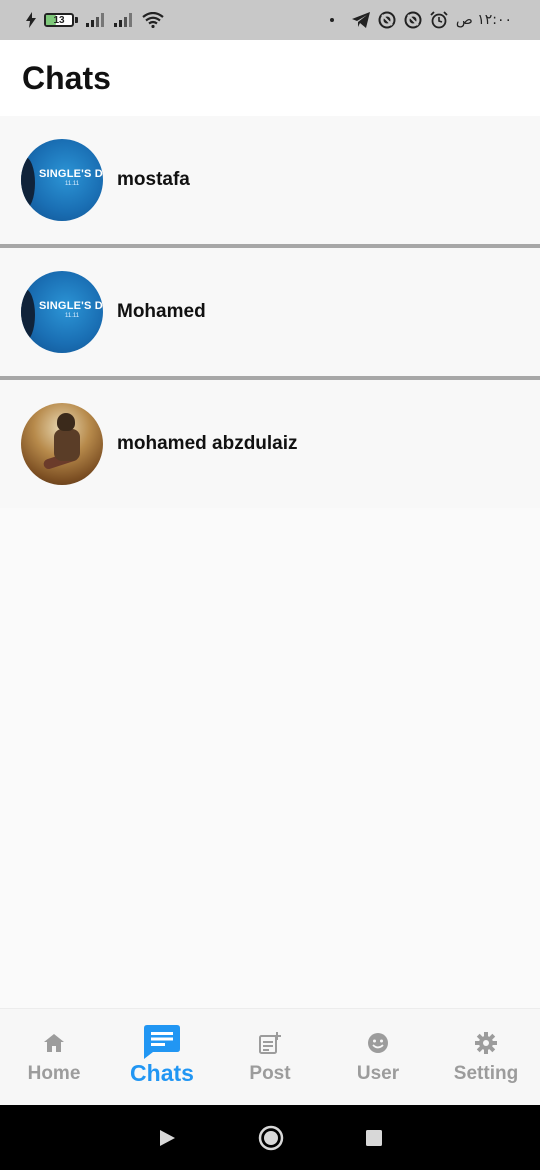  What do you see at coordinates (161, 311) in the screenshot?
I see `chat-name: Mohamed` at bounding box center [161, 311].